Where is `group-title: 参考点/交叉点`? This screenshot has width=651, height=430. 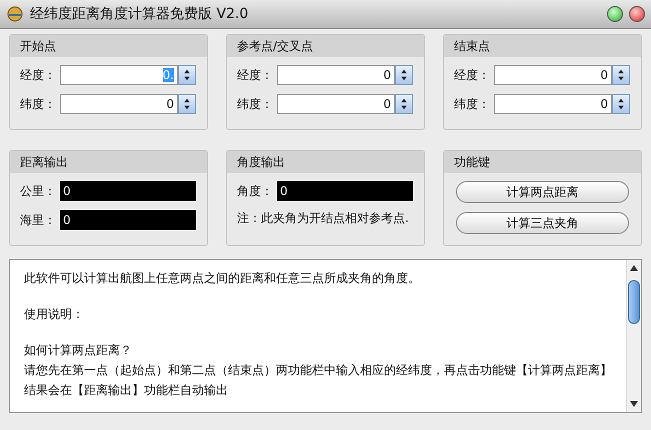
group-title: 参考点/交叉点 is located at coordinates (325, 46).